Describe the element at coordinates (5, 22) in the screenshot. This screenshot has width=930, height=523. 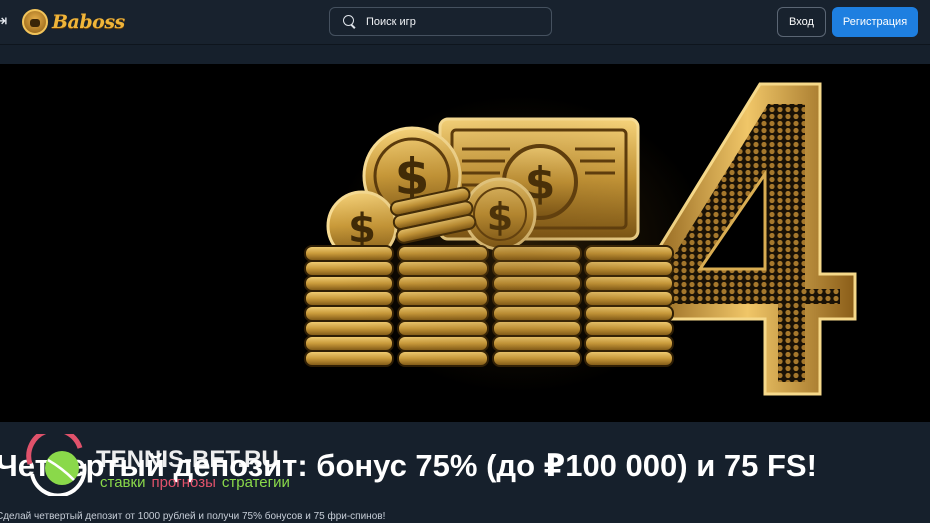
I see `menu-toggle-icon: ⇥` at that location.